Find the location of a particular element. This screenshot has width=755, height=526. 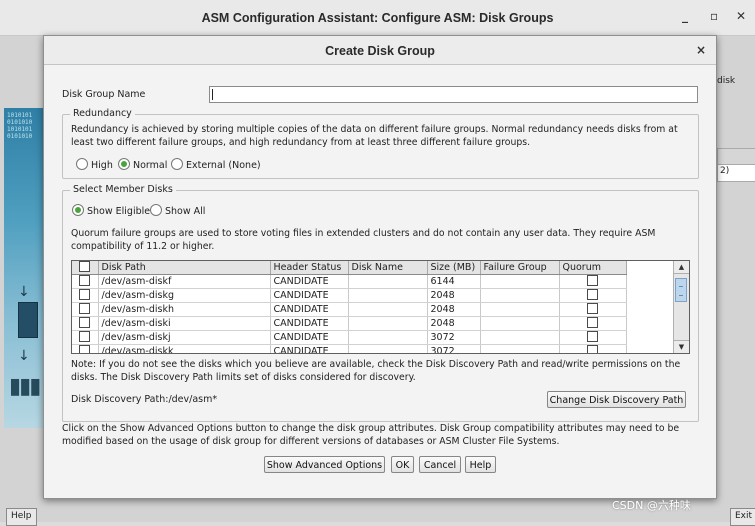

col-size: Size (MB) is located at coordinates (454, 268).